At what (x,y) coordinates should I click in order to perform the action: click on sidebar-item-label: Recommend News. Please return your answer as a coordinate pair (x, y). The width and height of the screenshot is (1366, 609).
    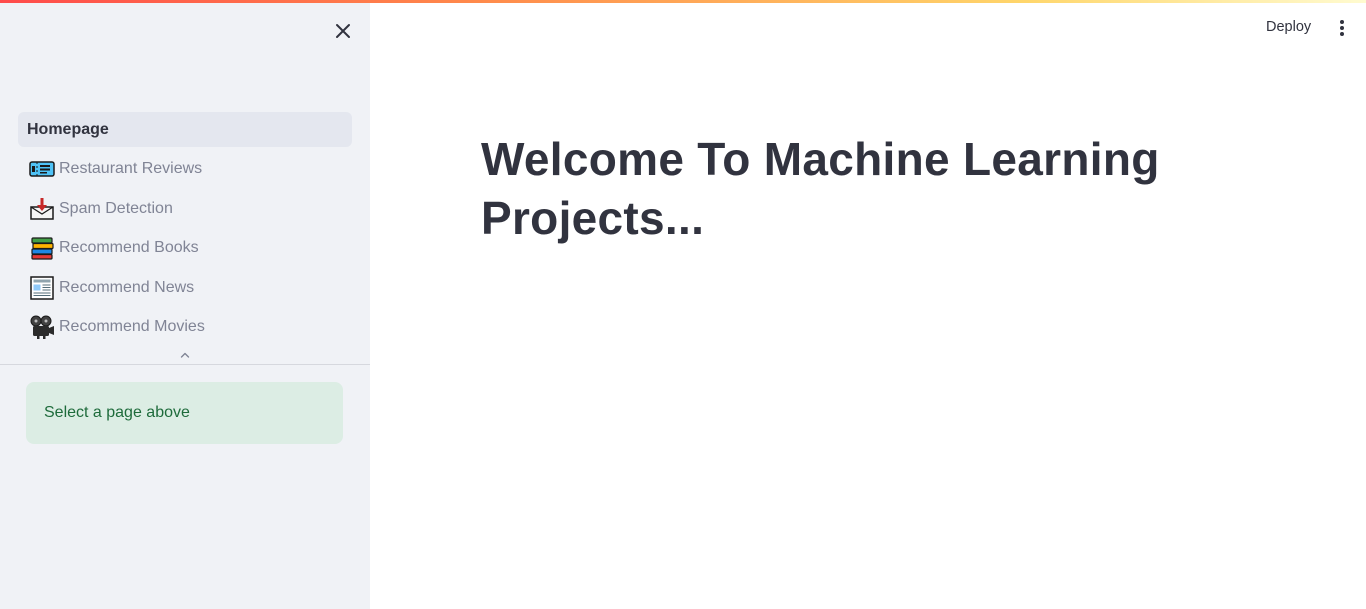
    Looking at the image, I should click on (127, 287).